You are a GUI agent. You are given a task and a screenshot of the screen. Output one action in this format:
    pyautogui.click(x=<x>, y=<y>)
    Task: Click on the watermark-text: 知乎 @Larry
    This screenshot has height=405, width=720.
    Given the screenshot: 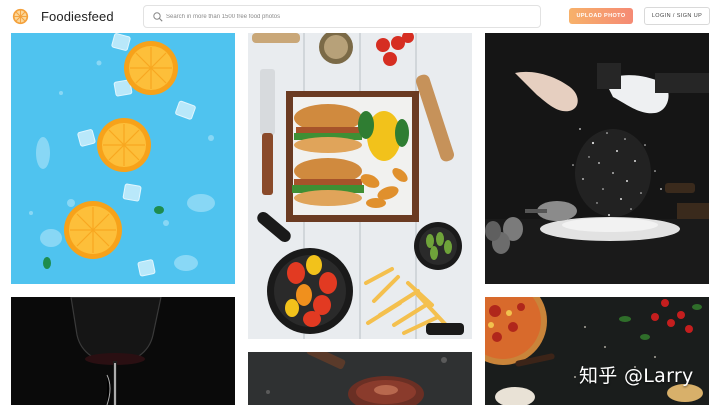 What is the action you would take?
    pyautogui.click(x=636, y=376)
    